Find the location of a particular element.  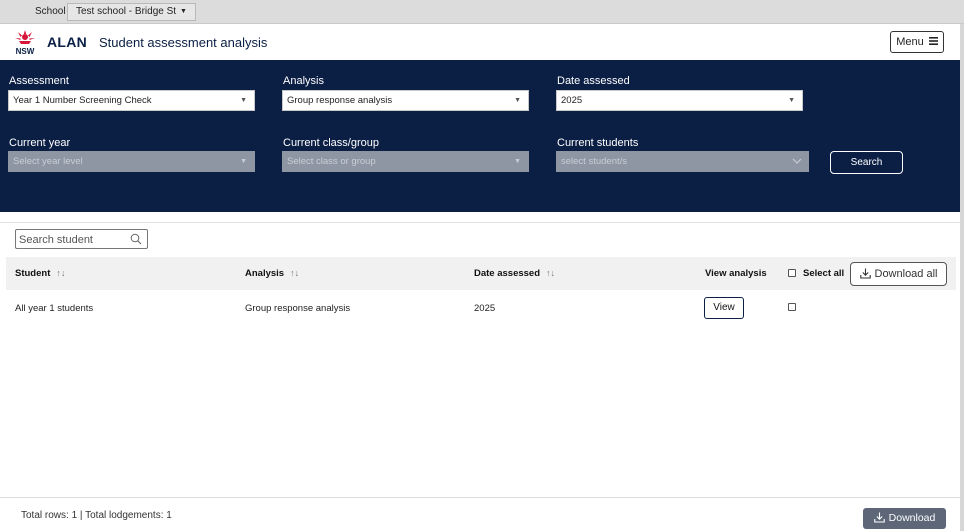

school-label: School is located at coordinates (50, 11).